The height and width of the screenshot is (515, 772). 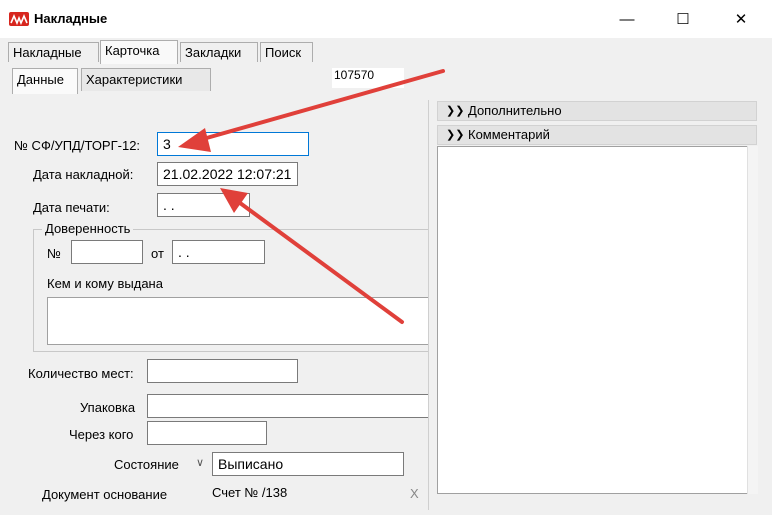 I want to click on packing-label: Упаковка, so click(x=108, y=407).